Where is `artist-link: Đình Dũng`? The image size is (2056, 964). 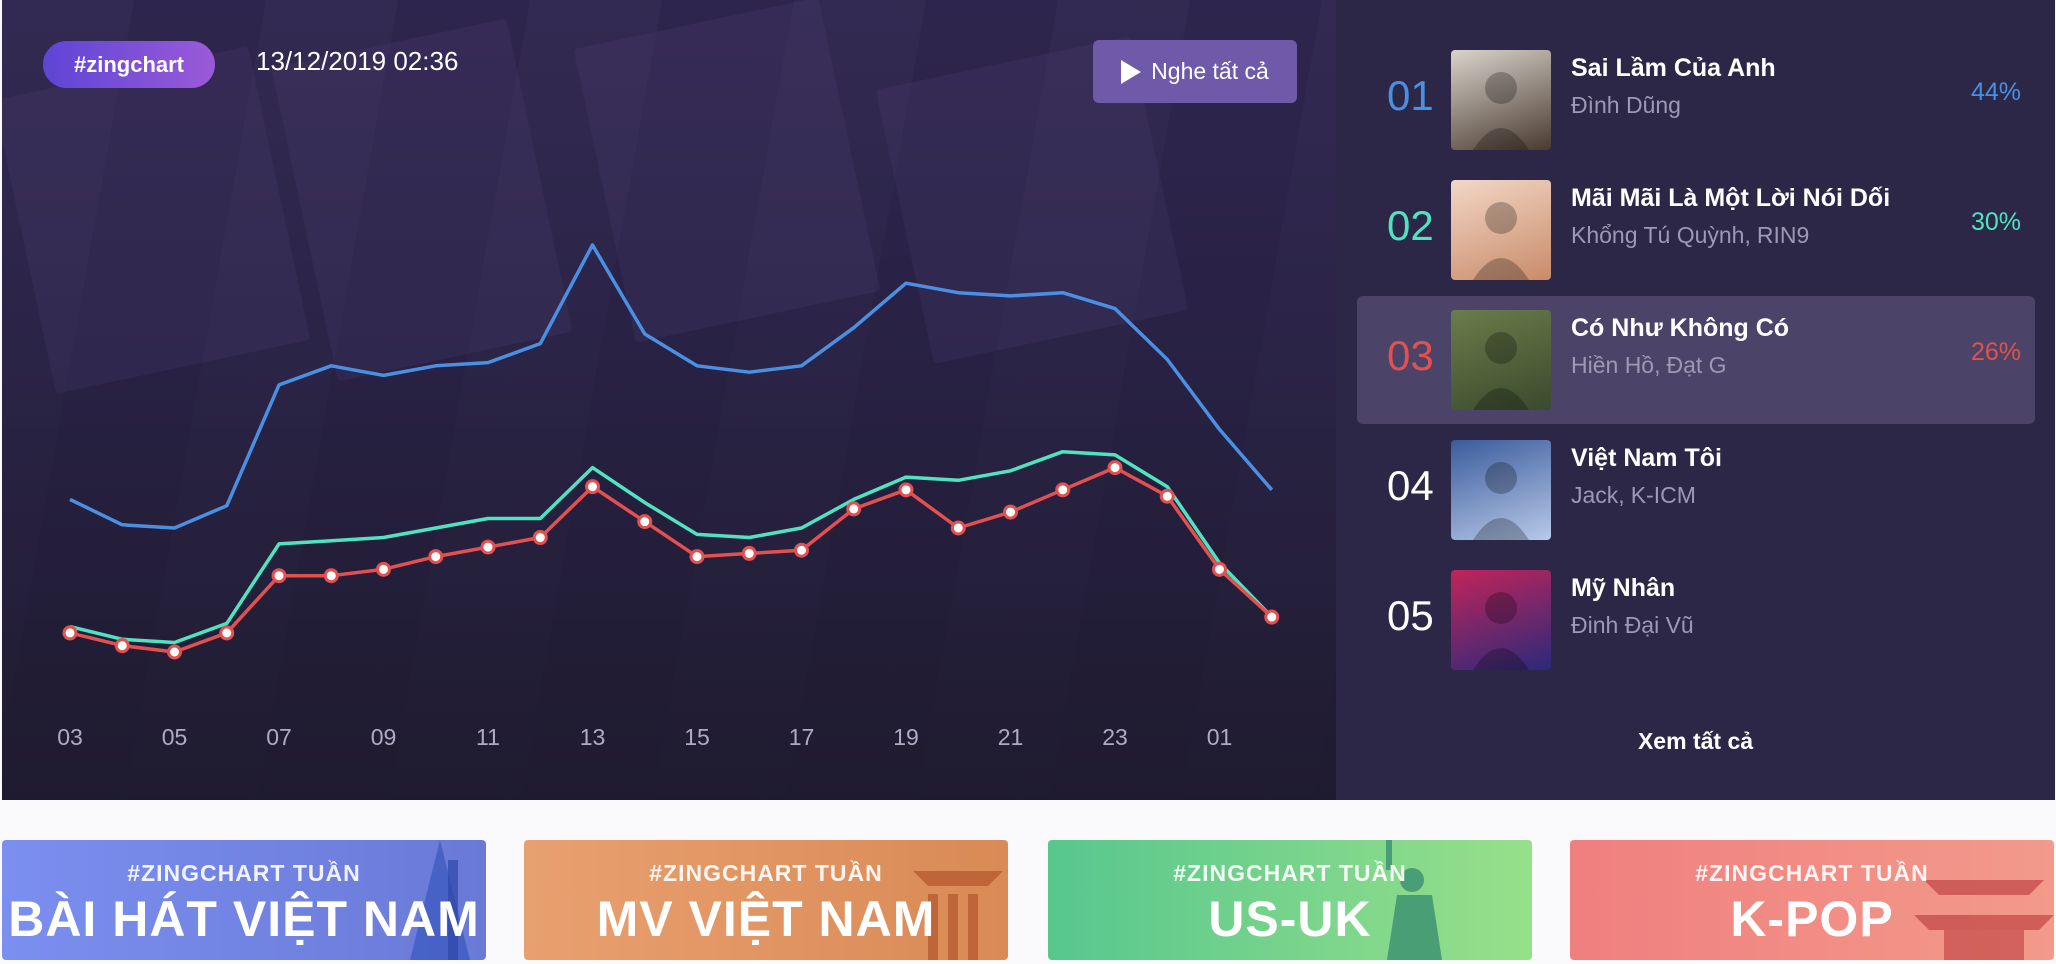
artist-link: Đình Dũng is located at coordinates (1626, 105).